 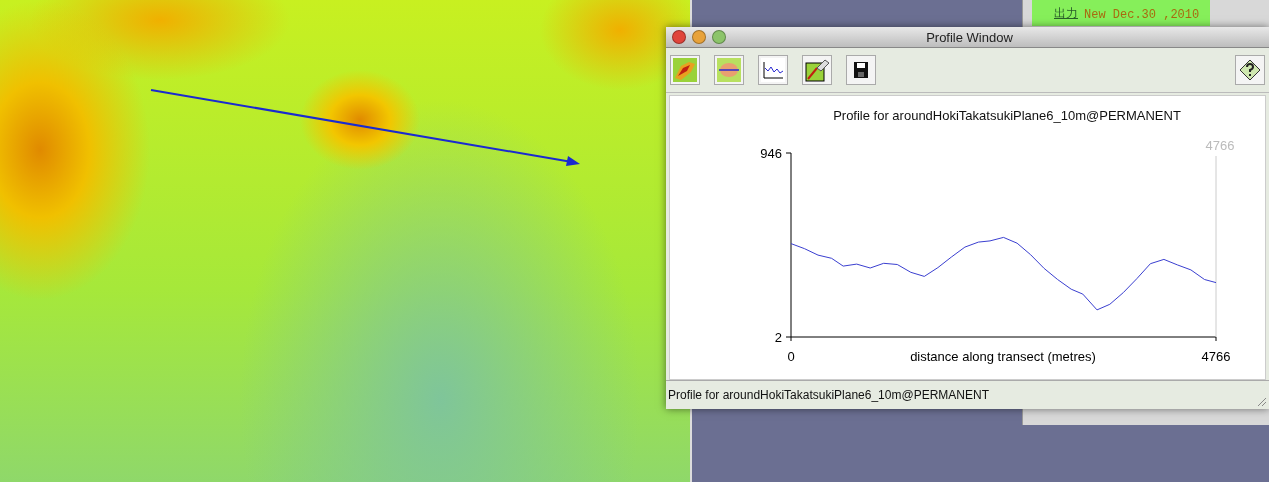 I want to click on save-button, so click(x=861, y=70).